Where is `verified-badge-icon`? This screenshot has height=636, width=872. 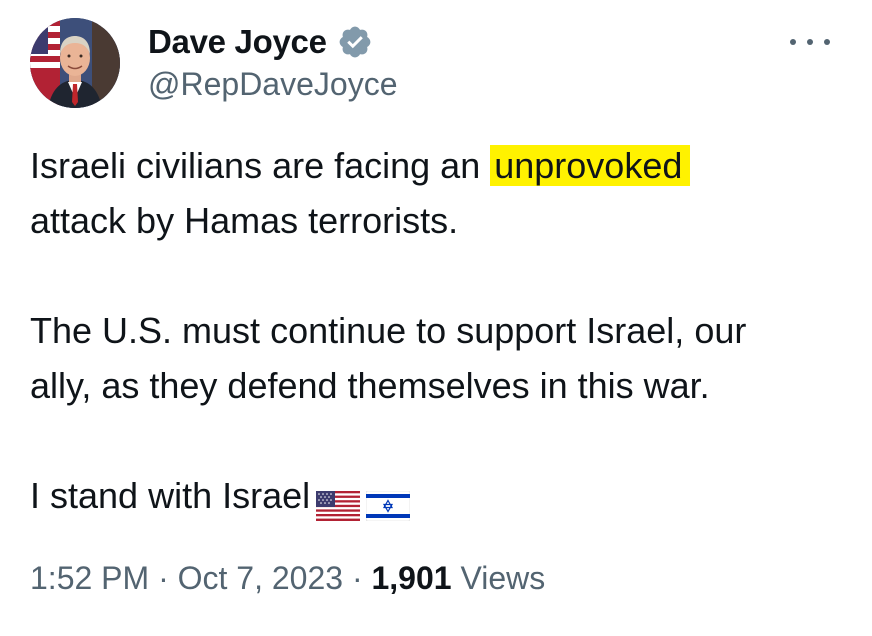
verified-badge-icon is located at coordinates (355, 42).